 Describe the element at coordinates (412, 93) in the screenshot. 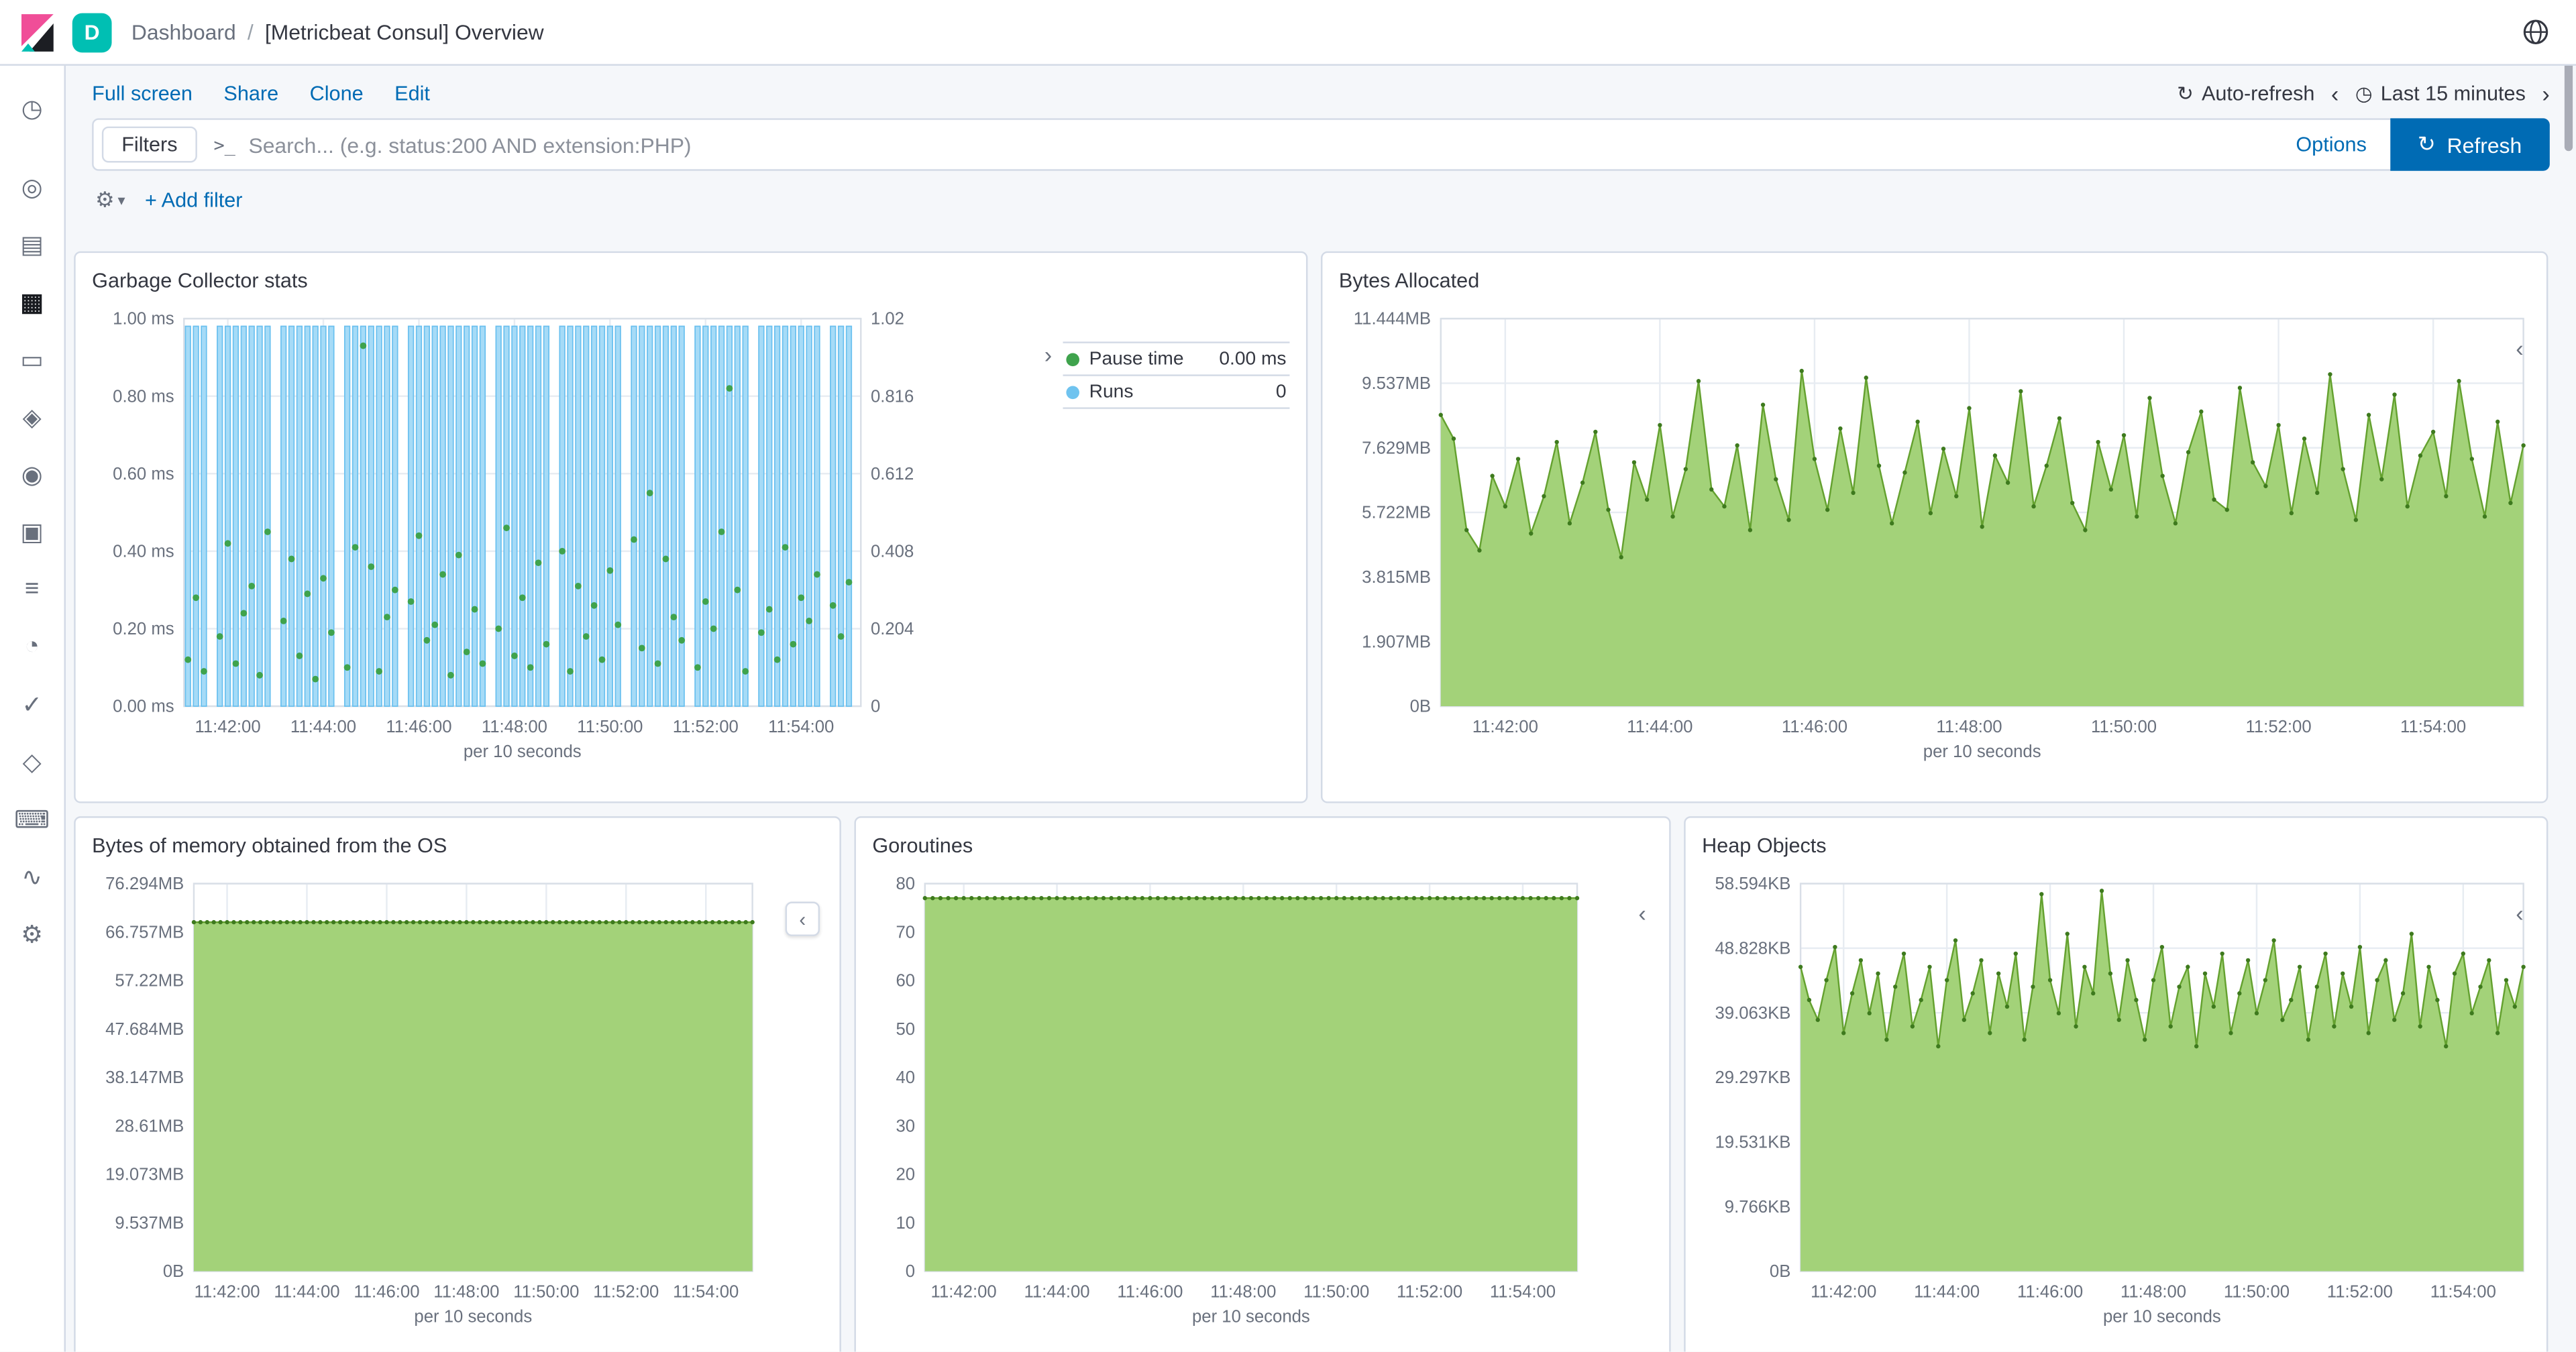

I see `edit-link: Edit` at that location.